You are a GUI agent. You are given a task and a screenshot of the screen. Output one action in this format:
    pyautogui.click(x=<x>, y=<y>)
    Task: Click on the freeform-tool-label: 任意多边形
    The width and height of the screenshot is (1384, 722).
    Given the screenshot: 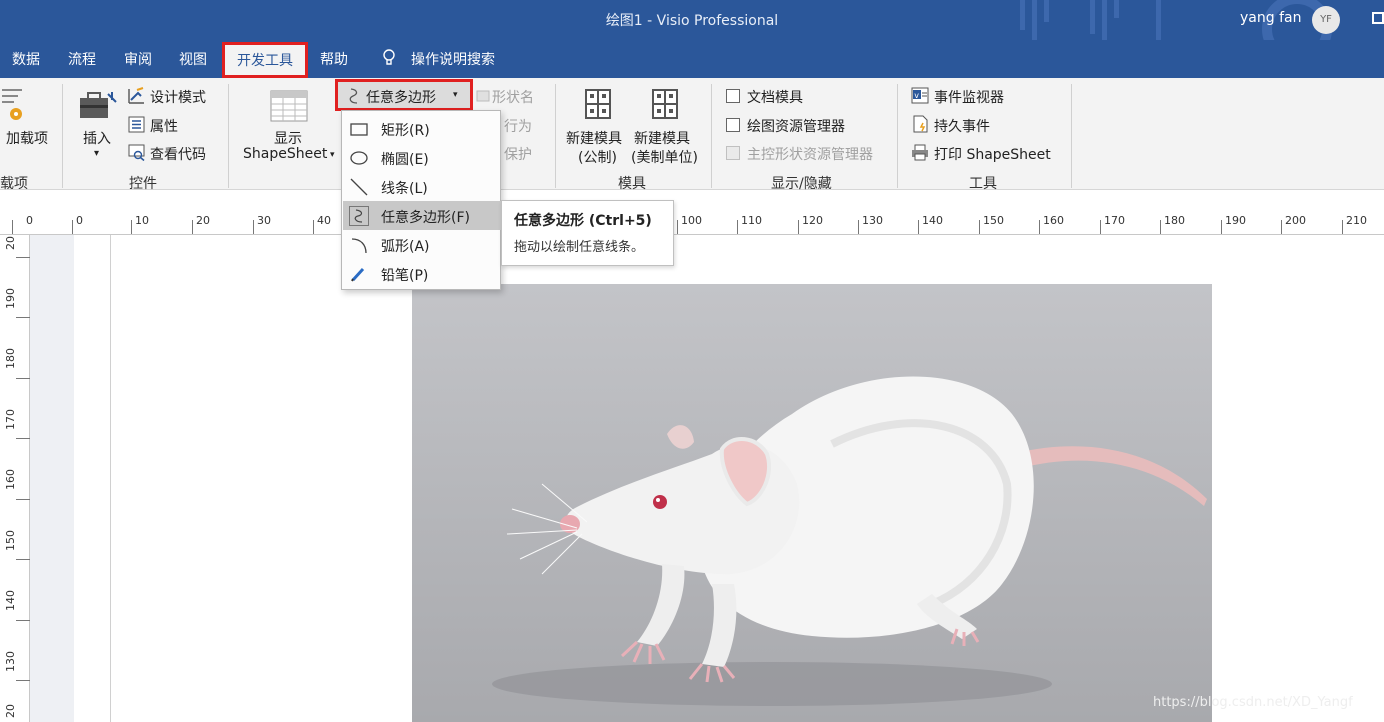 What is the action you would take?
    pyautogui.click(x=401, y=98)
    